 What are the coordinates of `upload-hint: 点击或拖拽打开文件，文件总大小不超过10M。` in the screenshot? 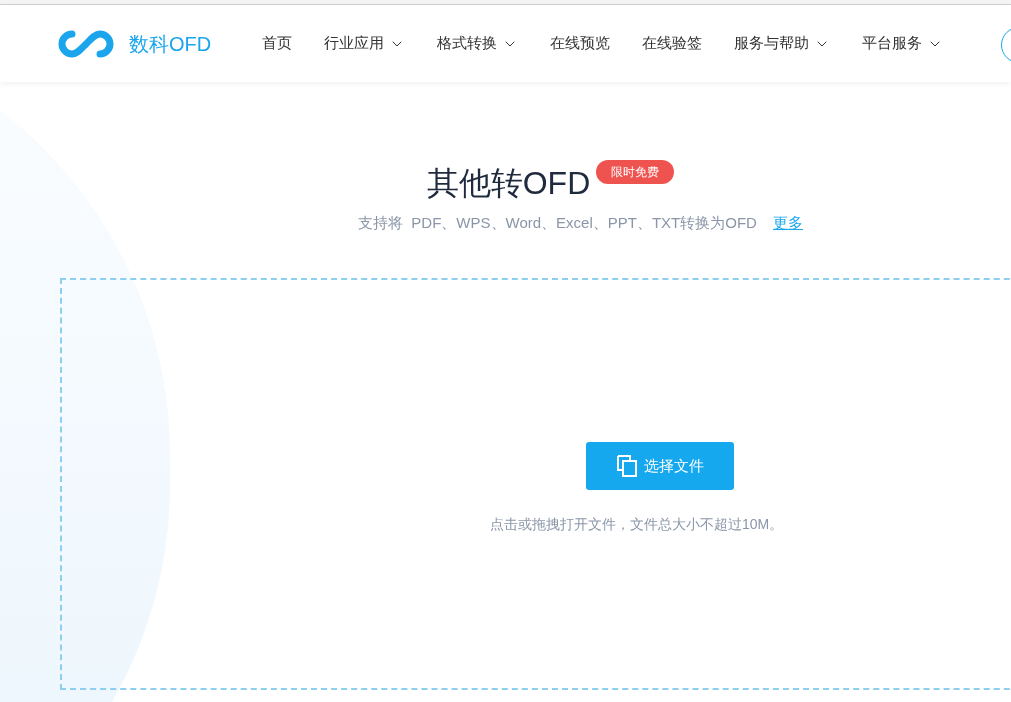 It's located at (637, 524).